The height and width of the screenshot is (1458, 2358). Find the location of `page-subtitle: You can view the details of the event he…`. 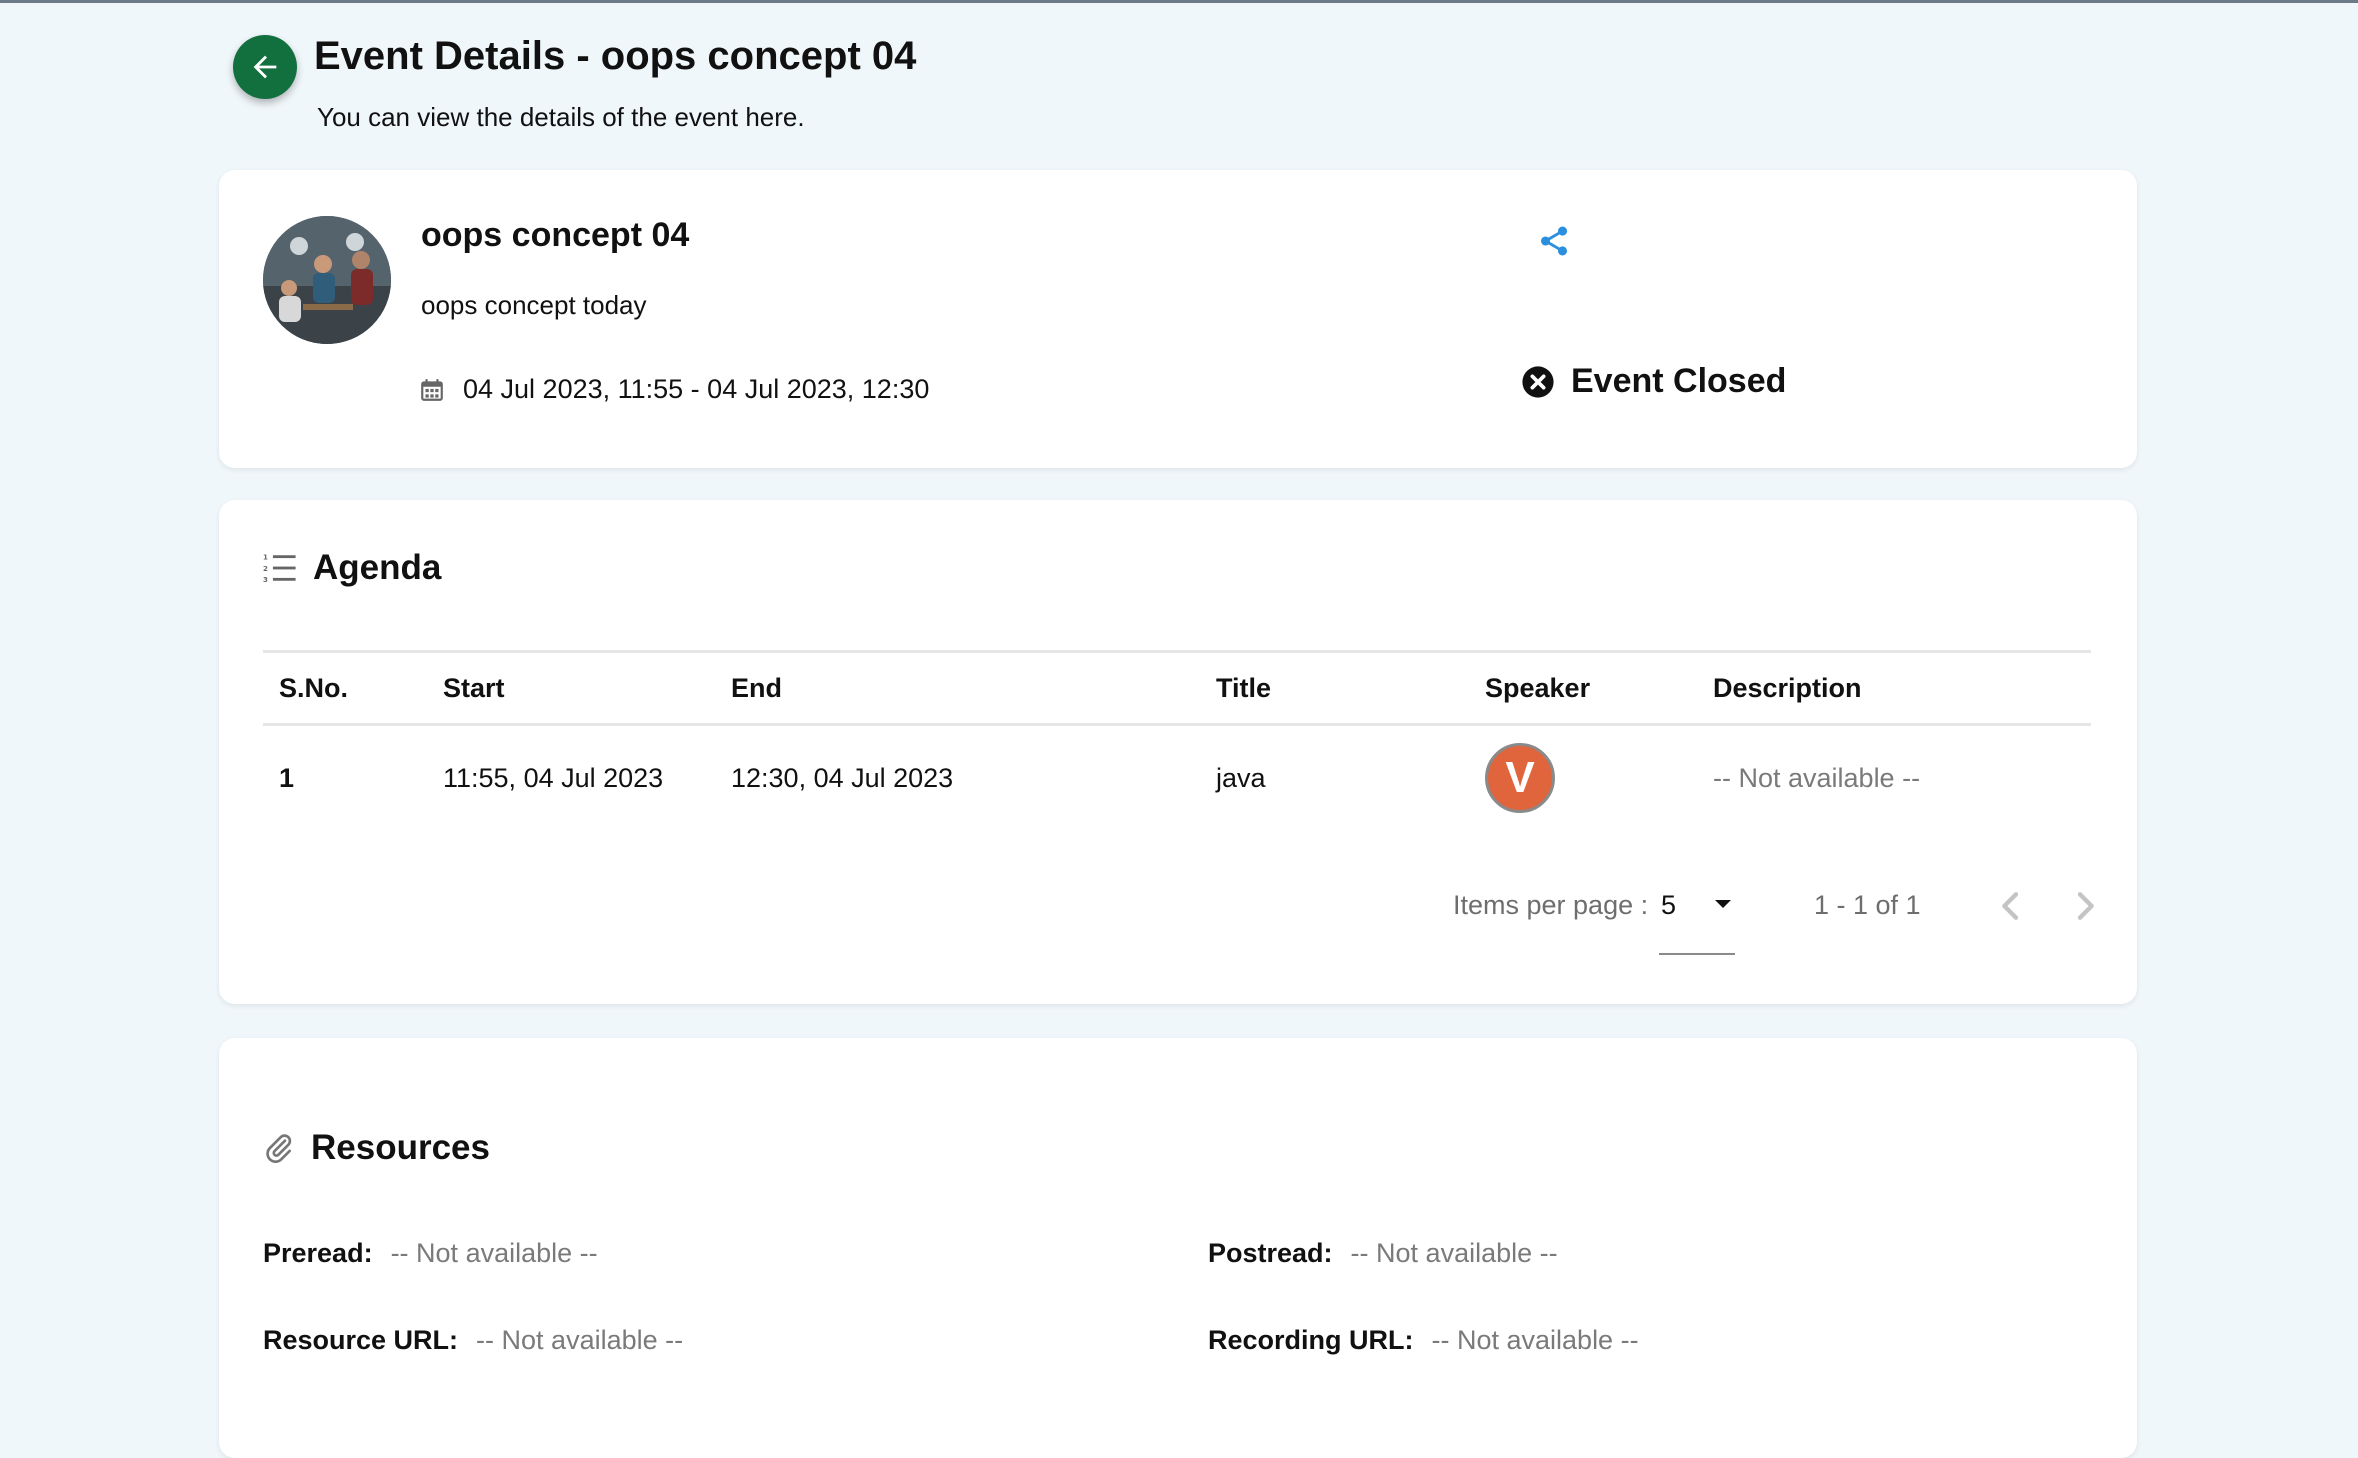

page-subtitle: You can view the details of the event he… is located at coordinates (561, 117).